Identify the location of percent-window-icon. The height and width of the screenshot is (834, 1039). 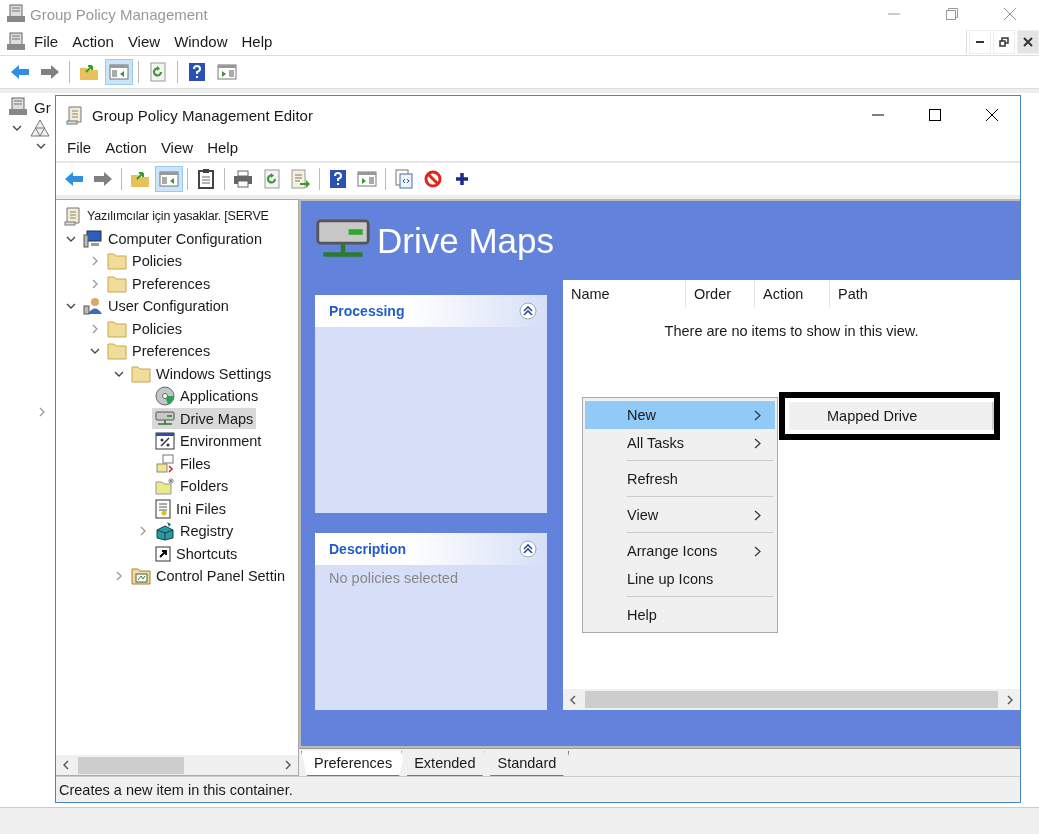
(165, 441).